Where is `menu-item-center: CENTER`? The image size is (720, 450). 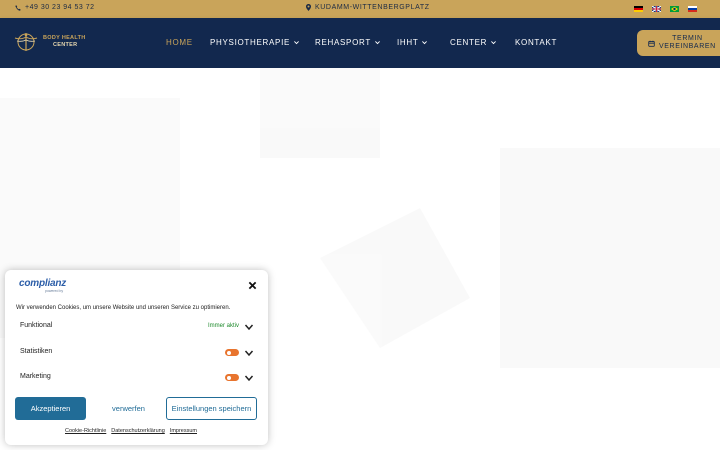 menu-item-center: CENTER is located at coordinates (482, 42).